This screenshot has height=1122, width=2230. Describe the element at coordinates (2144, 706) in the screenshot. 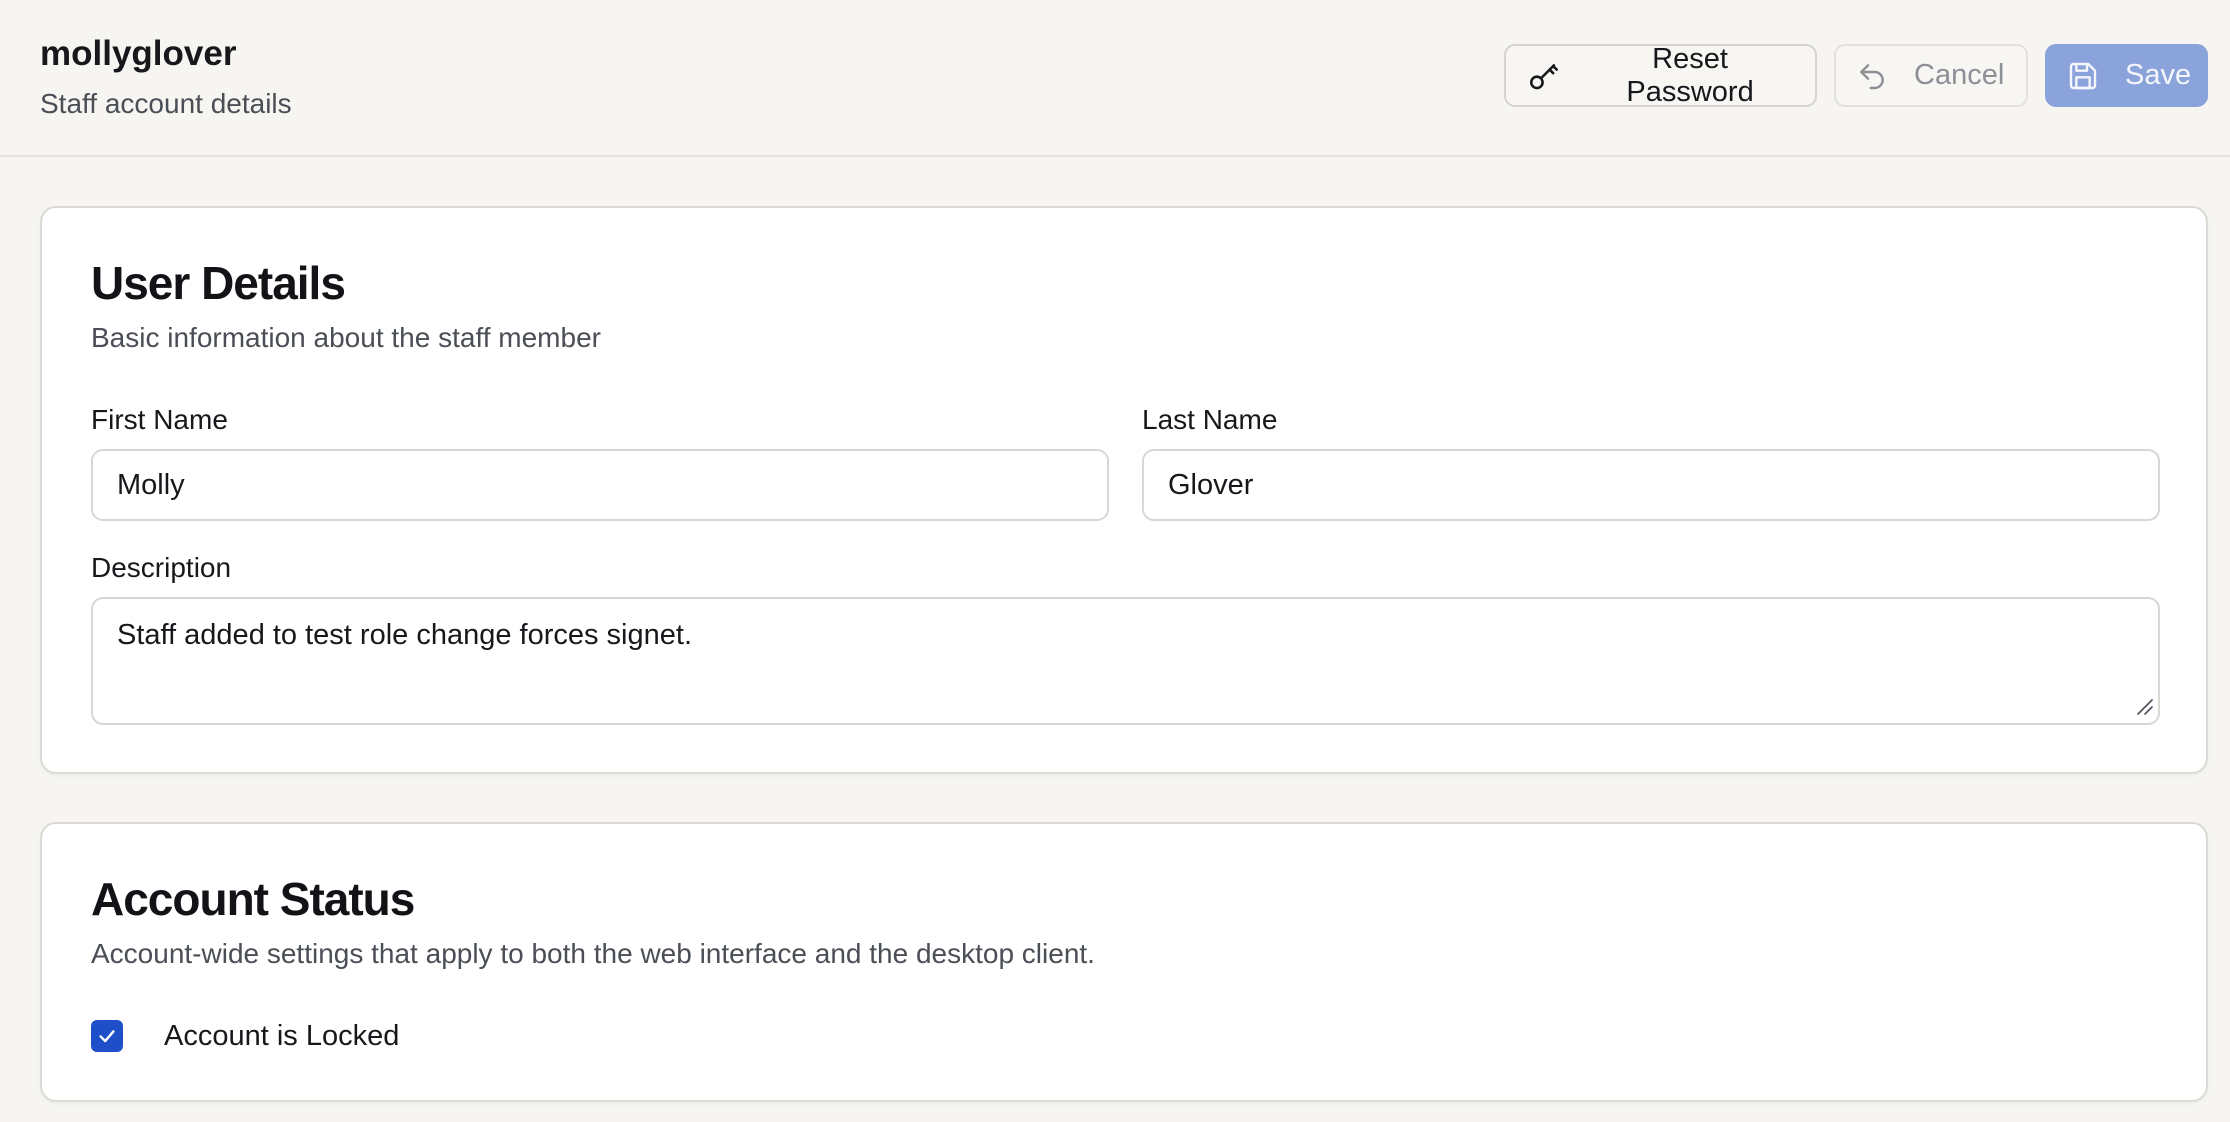

I see `resize-handle-icon` at that location.